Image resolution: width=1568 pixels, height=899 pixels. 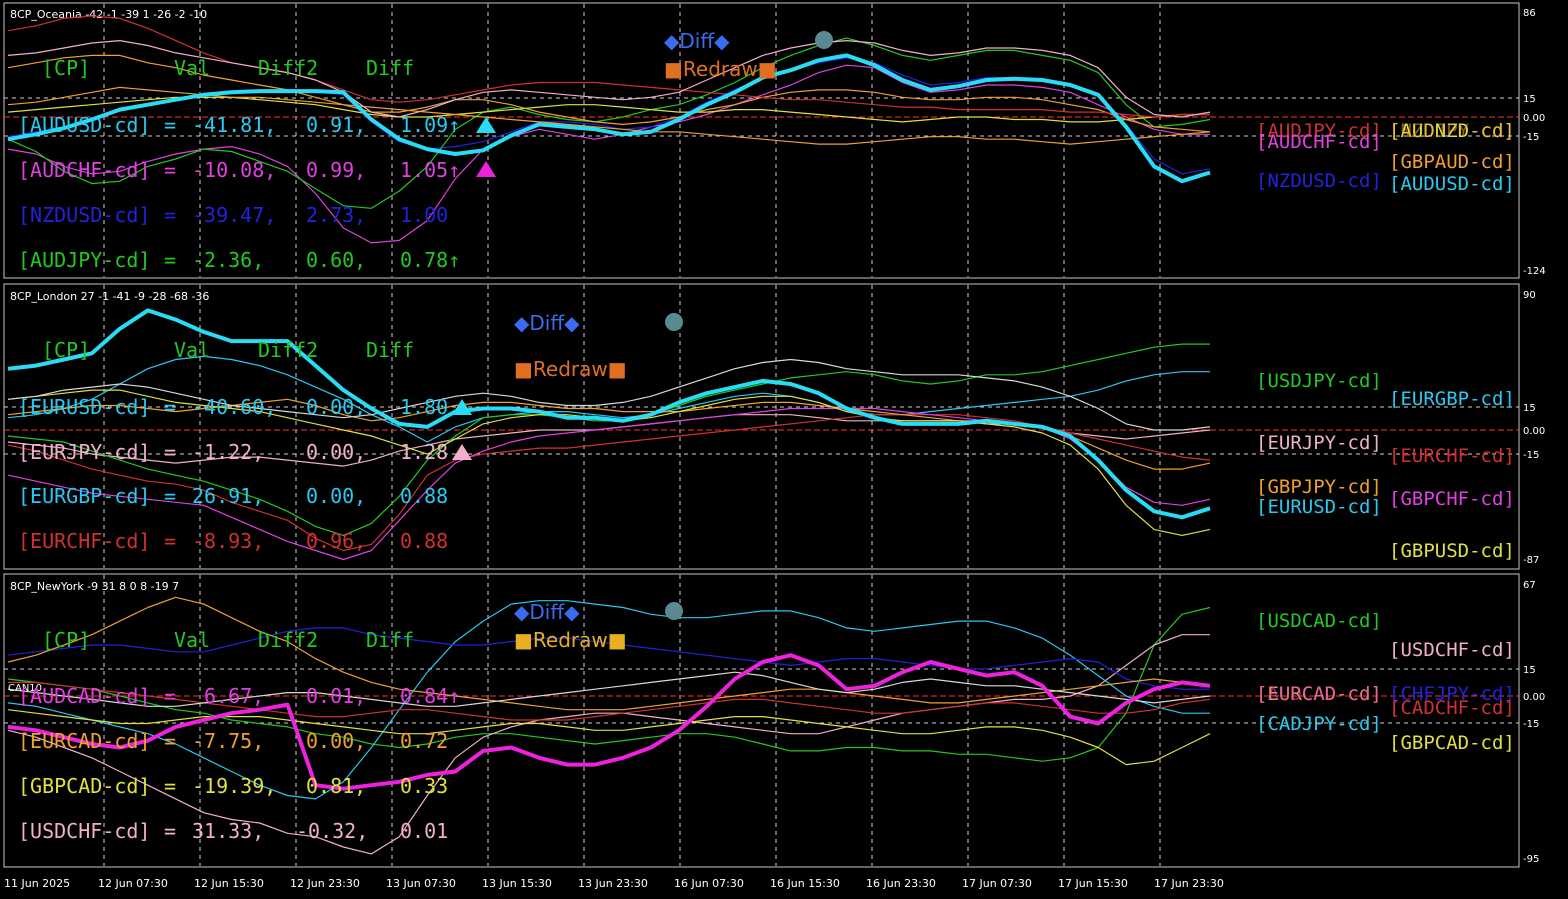 What do you see at coordinates (228, 260) in the screenshot?
I see `row-val: -2.36,` at bounding box center [228, 260].